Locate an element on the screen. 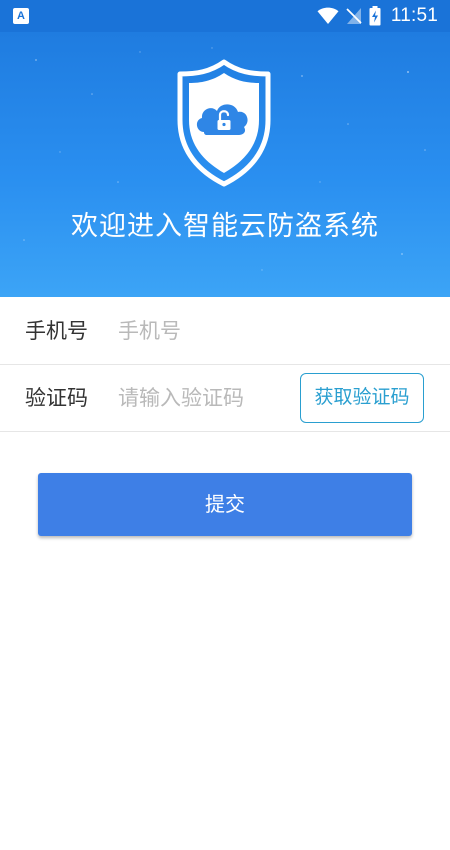 The width and height of the screenshot is (450, 850). battery-charging-icon is located at coordinates (375, 16).